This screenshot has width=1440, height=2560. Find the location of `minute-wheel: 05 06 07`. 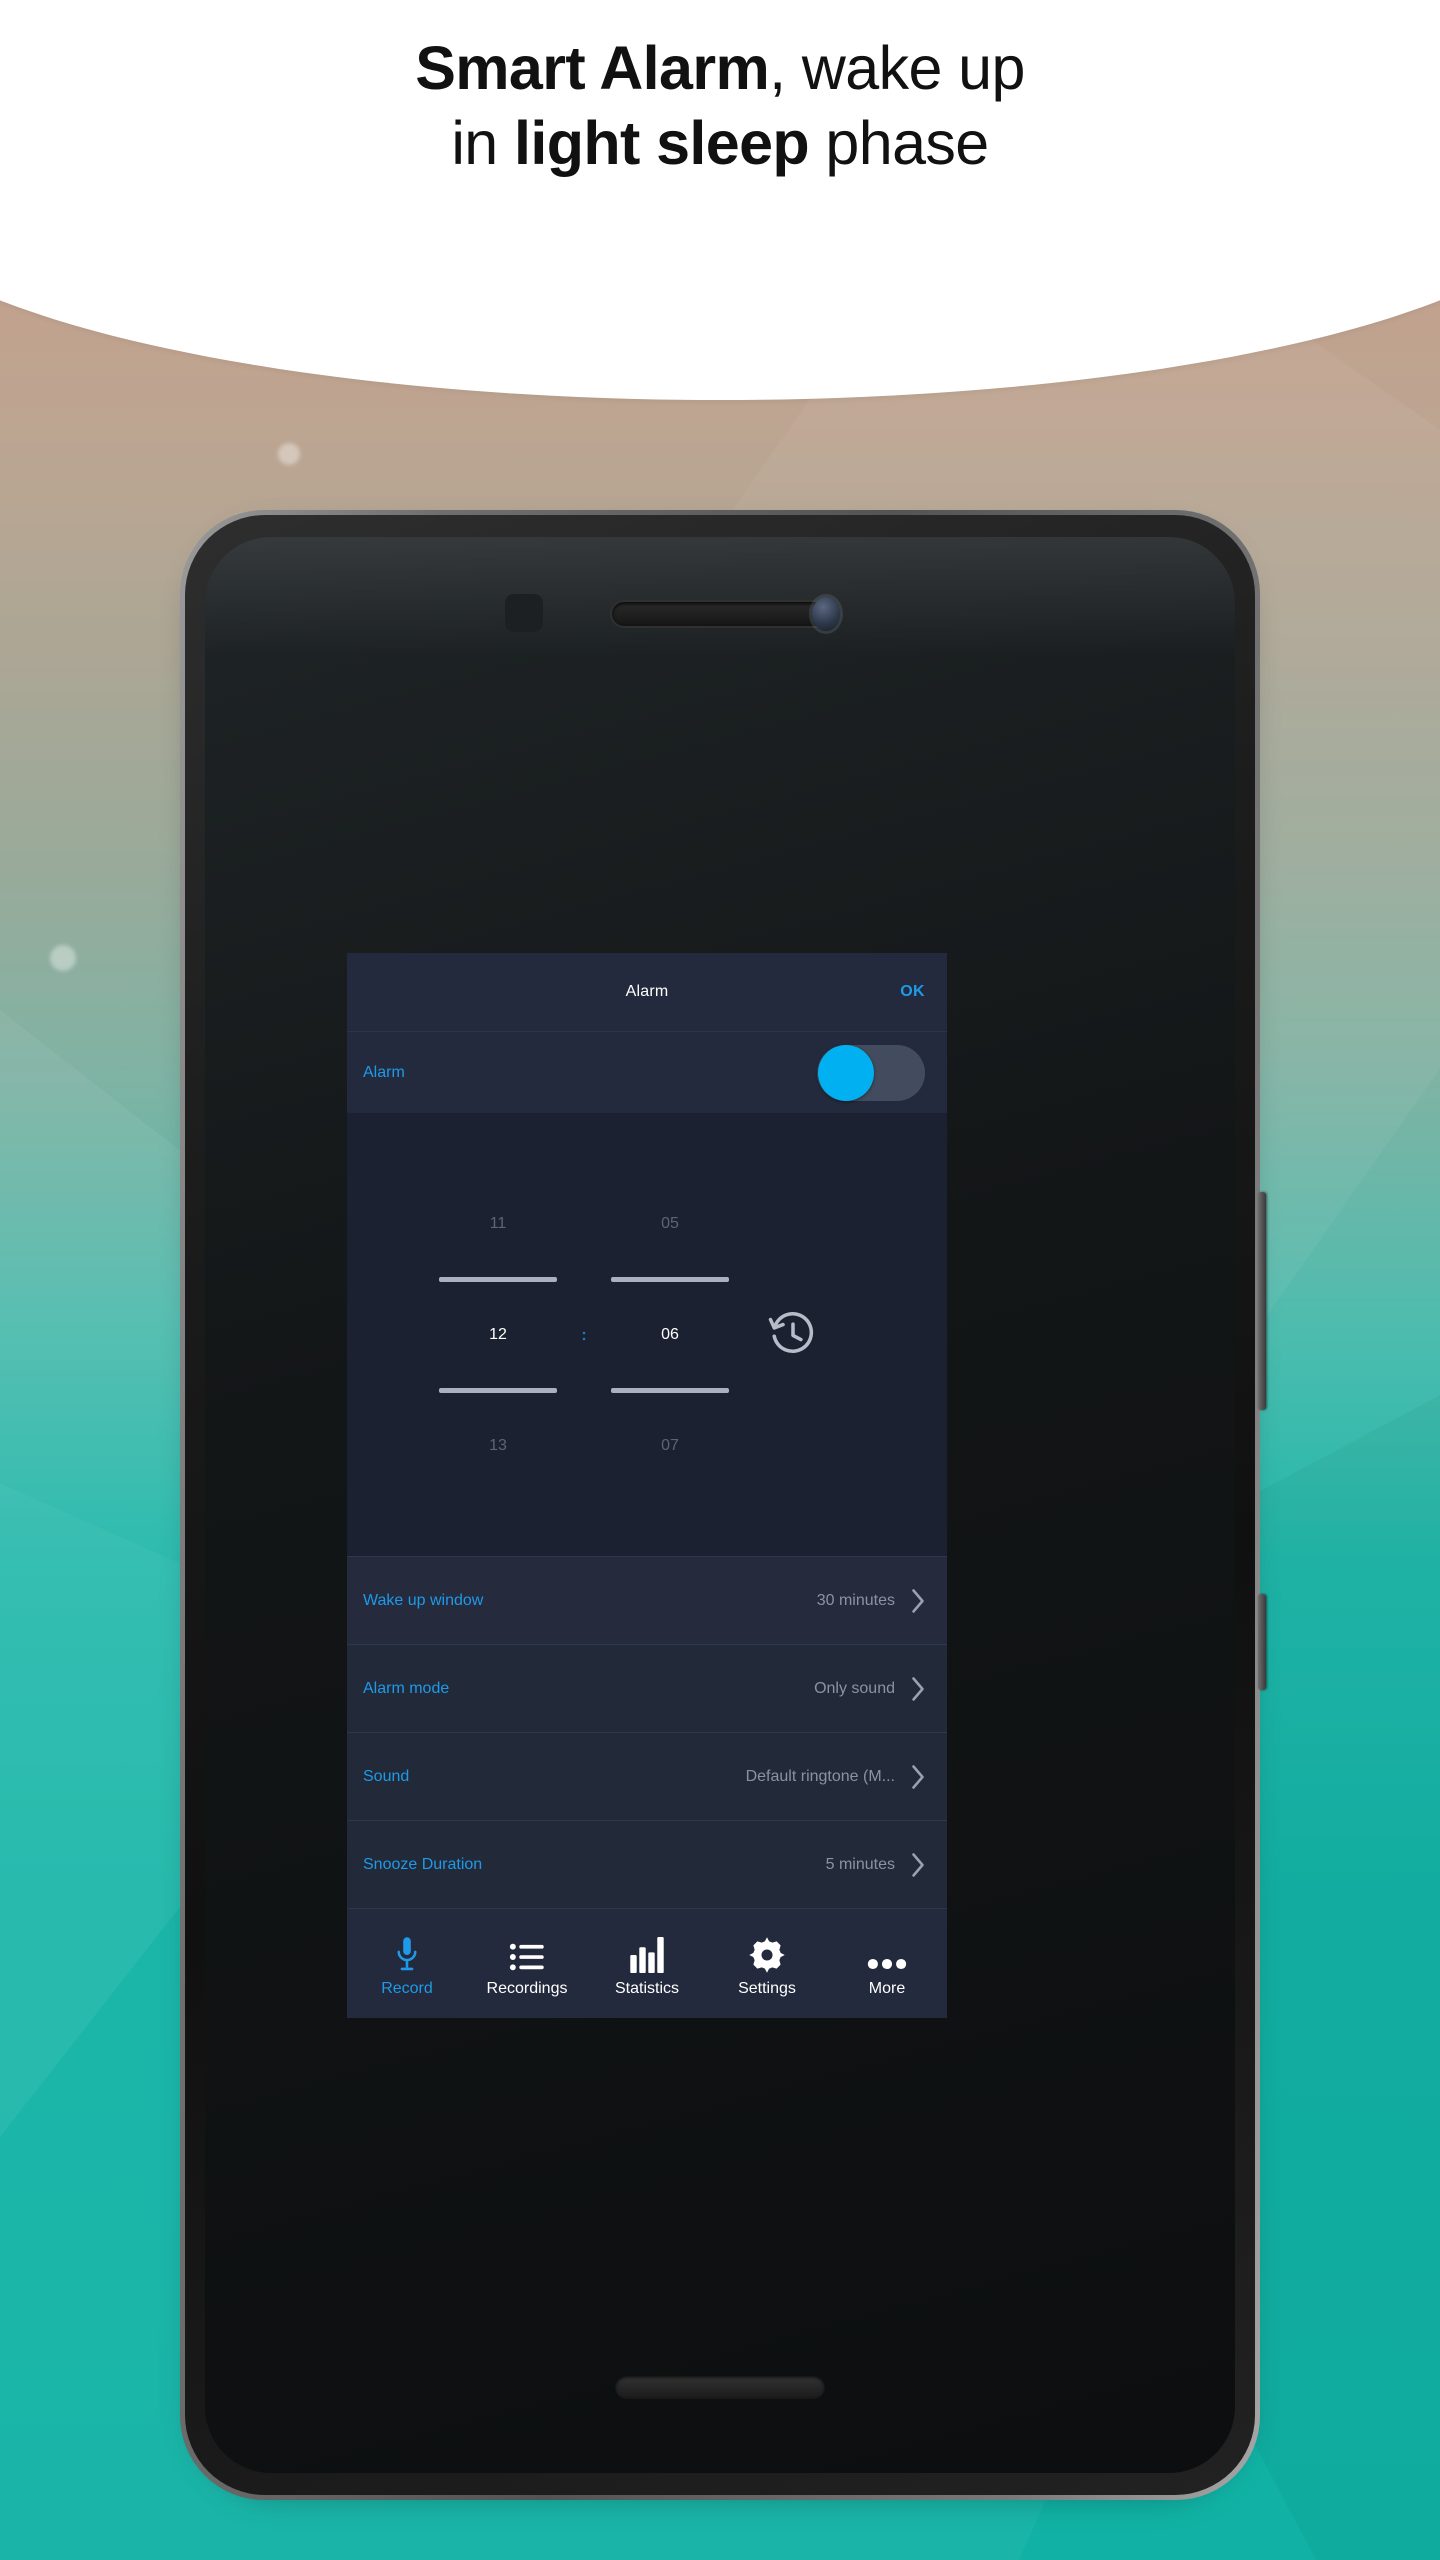

minute-wheel: 05 06 07 is located at coordinates (670, 1335).